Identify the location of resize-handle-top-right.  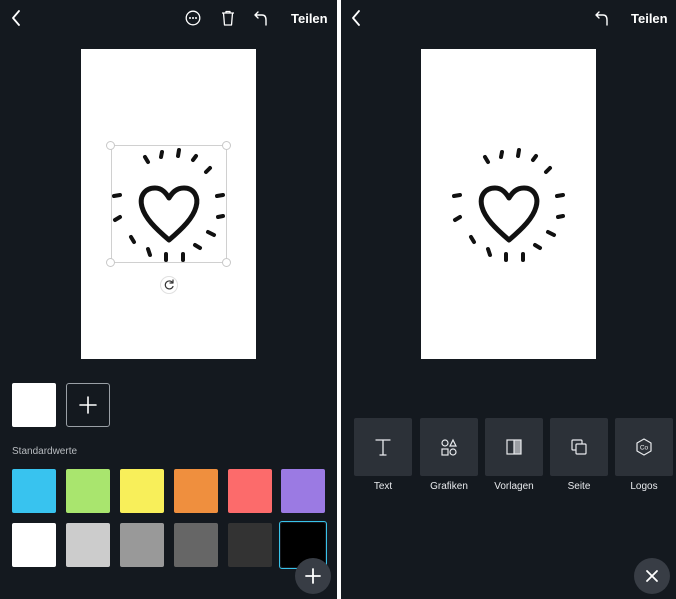
(226, 145).